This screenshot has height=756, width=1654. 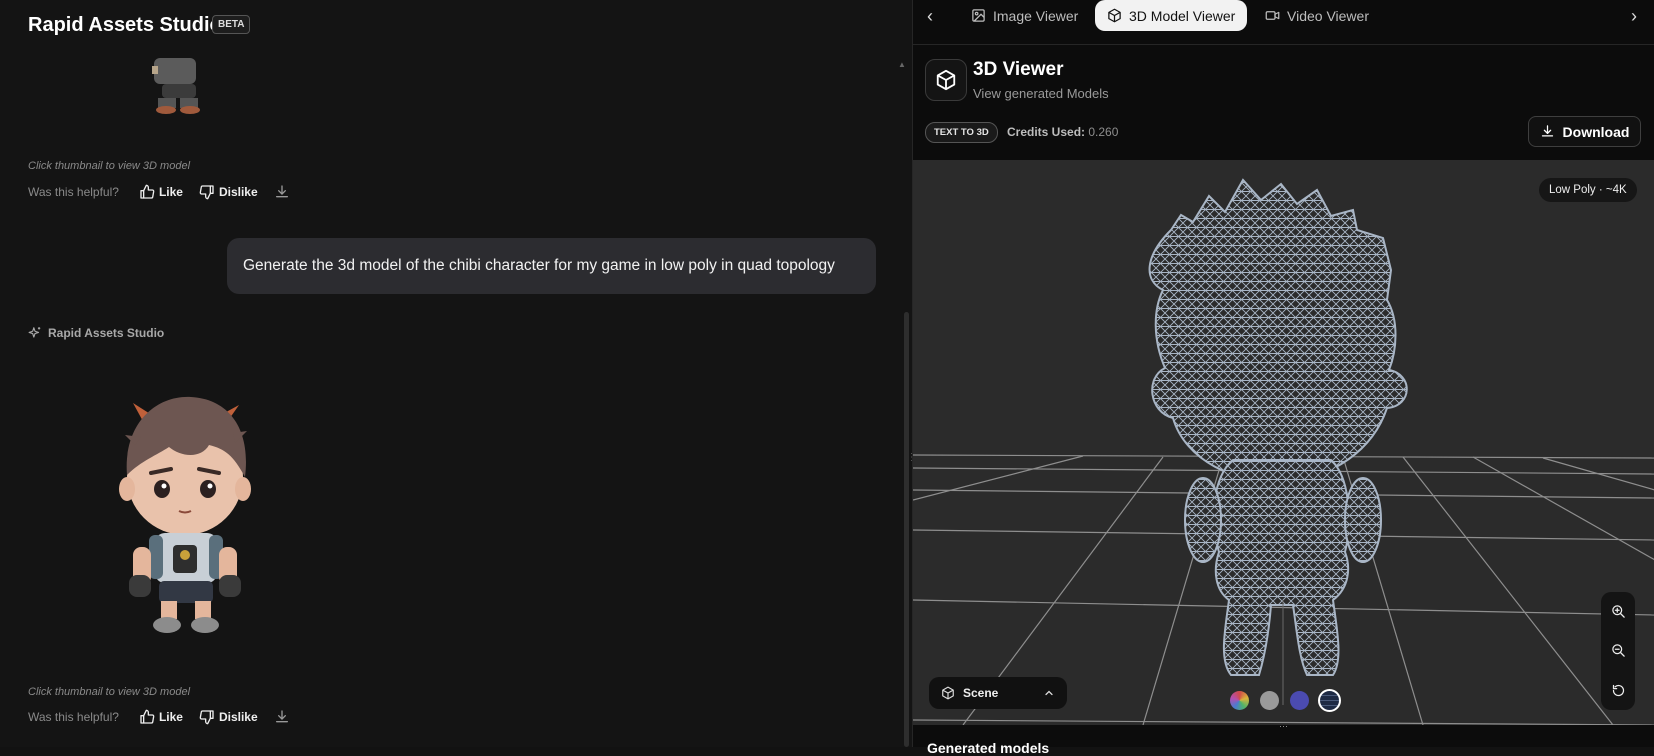 What do you see at coordinates (1634, 16) in the screenshot?
I see `tabs-next-button: ›` at bounding box center [1634, 16].